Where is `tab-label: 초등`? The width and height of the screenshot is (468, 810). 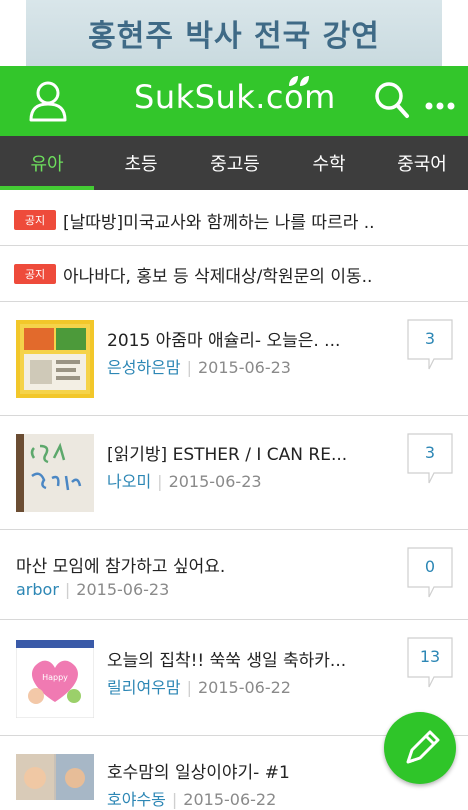
tab-label: 초등 is located at coordinates (141, 164).